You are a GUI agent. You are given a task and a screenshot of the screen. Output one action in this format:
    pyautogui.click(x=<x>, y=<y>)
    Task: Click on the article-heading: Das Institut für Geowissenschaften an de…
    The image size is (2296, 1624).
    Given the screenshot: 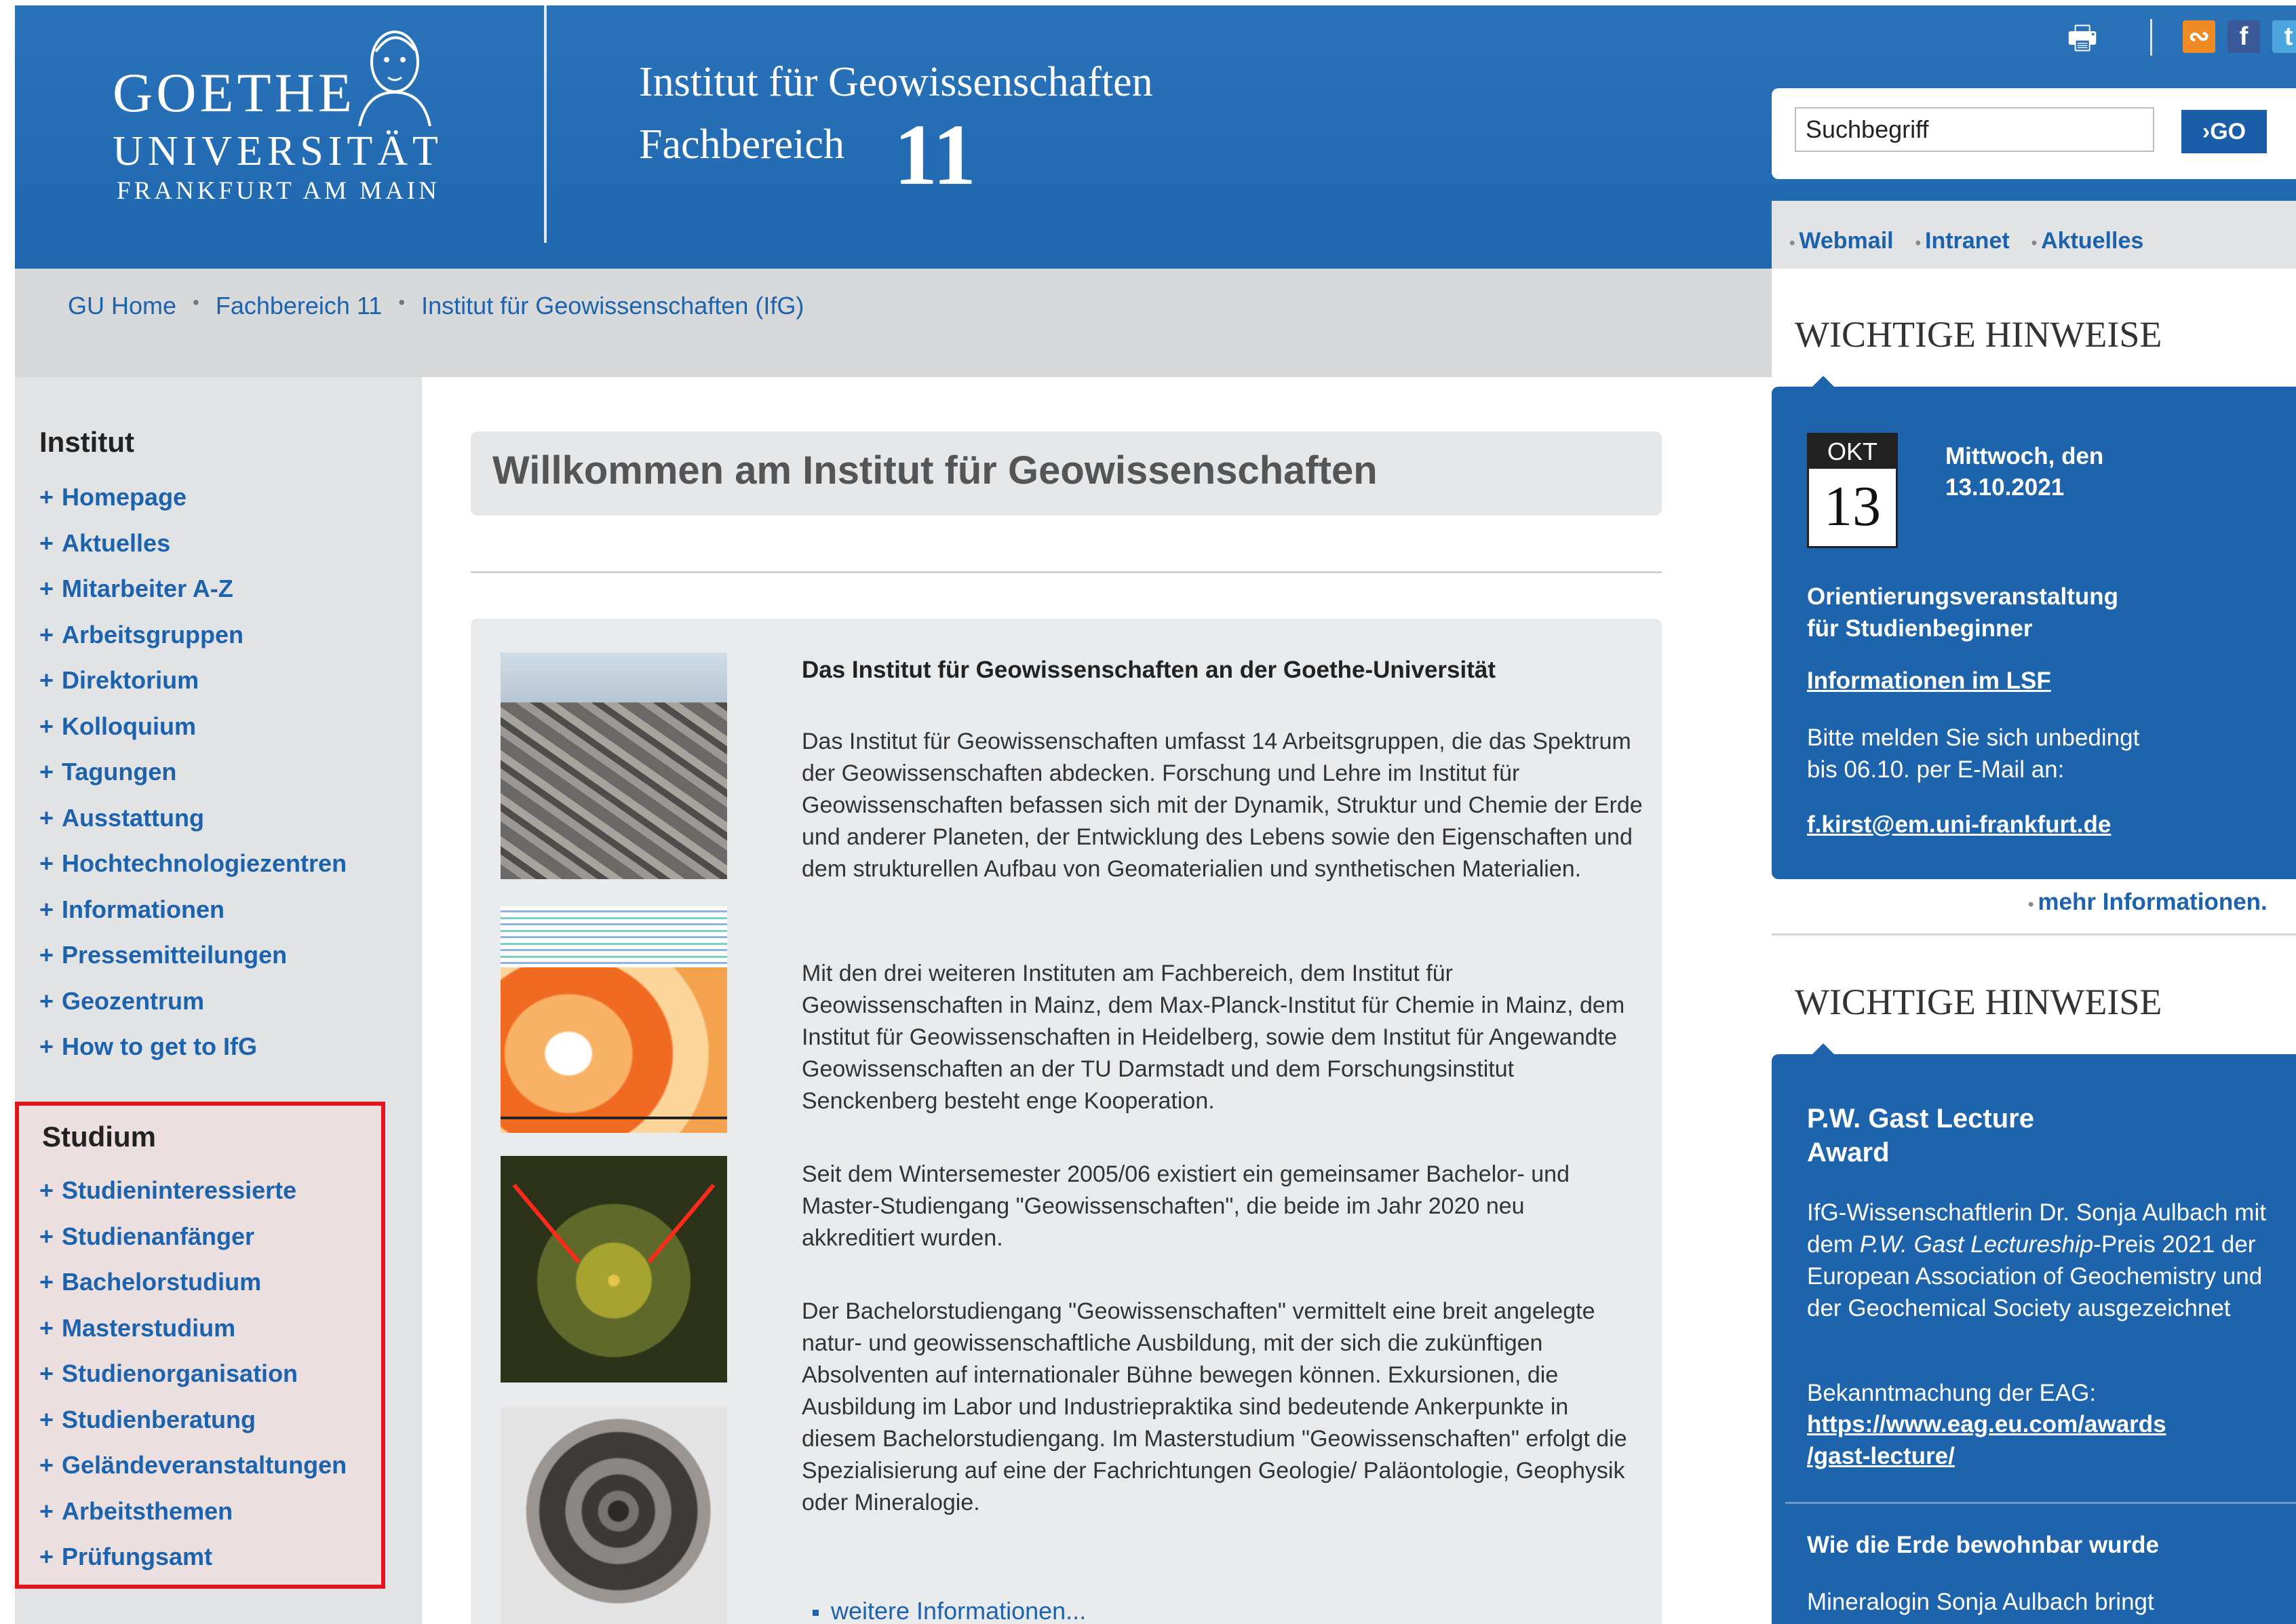 What is the action you would take?
    pyautogui.click(x=1149, y=670)
    